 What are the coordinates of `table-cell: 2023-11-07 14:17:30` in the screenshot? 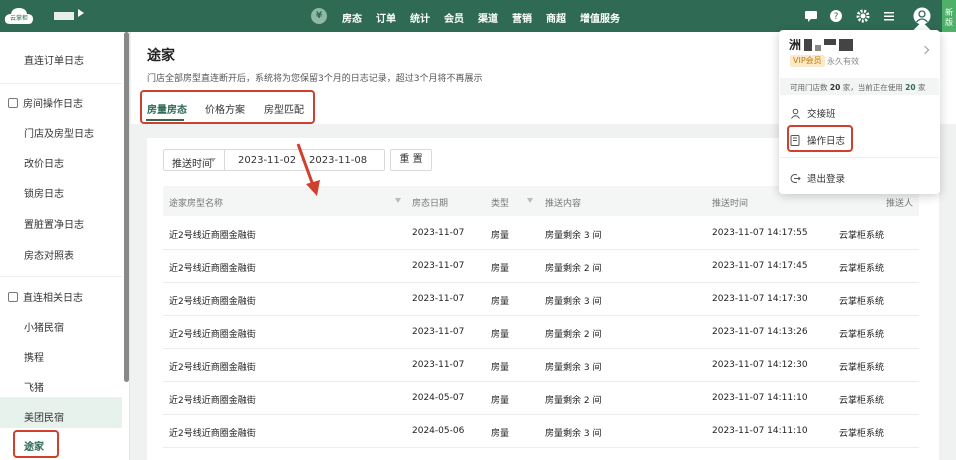 It's located at (760, 299).